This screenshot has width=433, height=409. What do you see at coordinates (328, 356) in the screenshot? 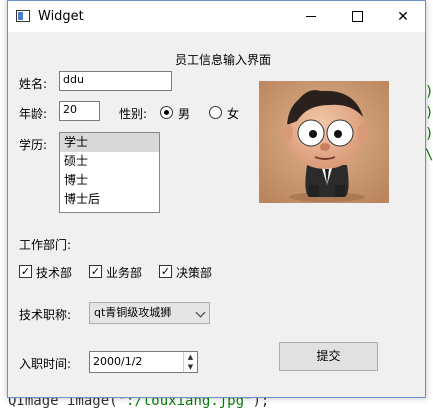
I see `submit-button: 提交` at bounding box center [328, 356].